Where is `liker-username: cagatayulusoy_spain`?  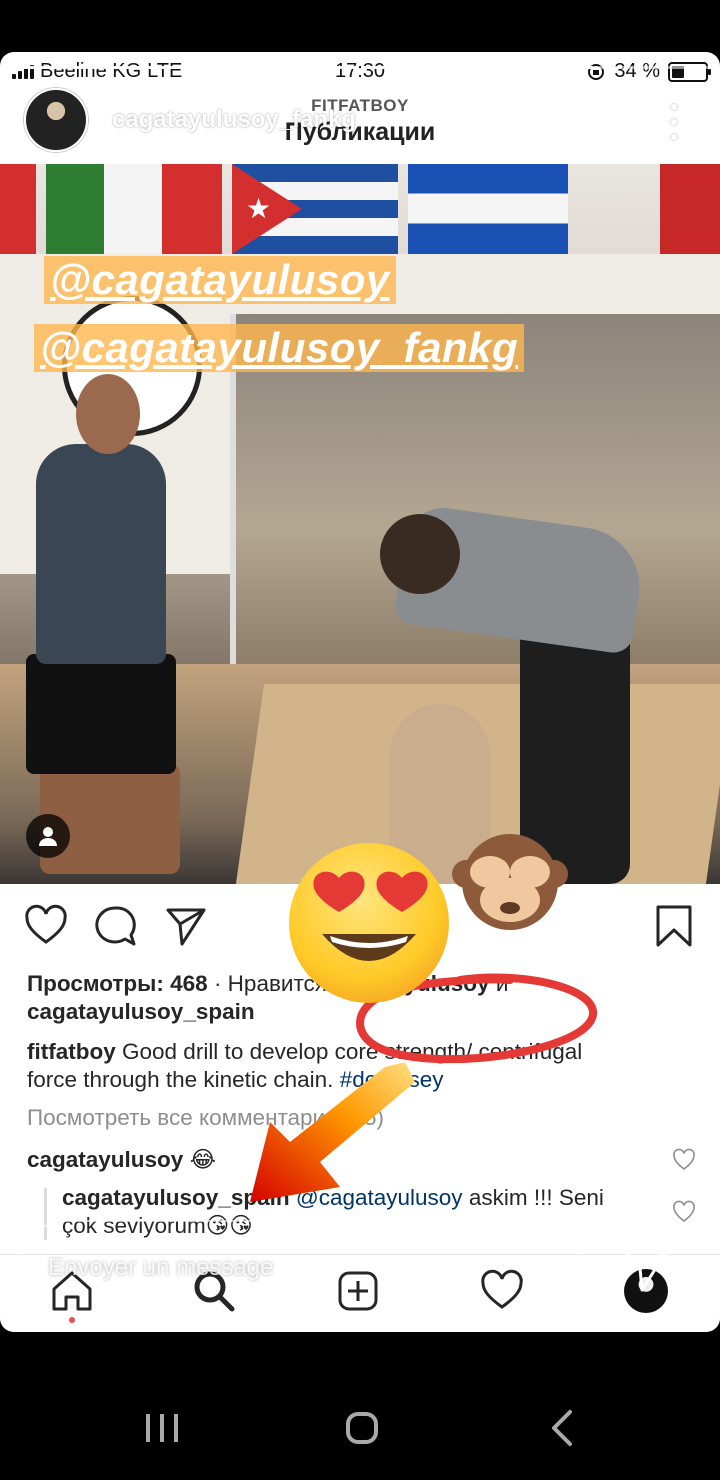
liker-username: cagatayulusoy_spain is located at coordinates (141, 1011).